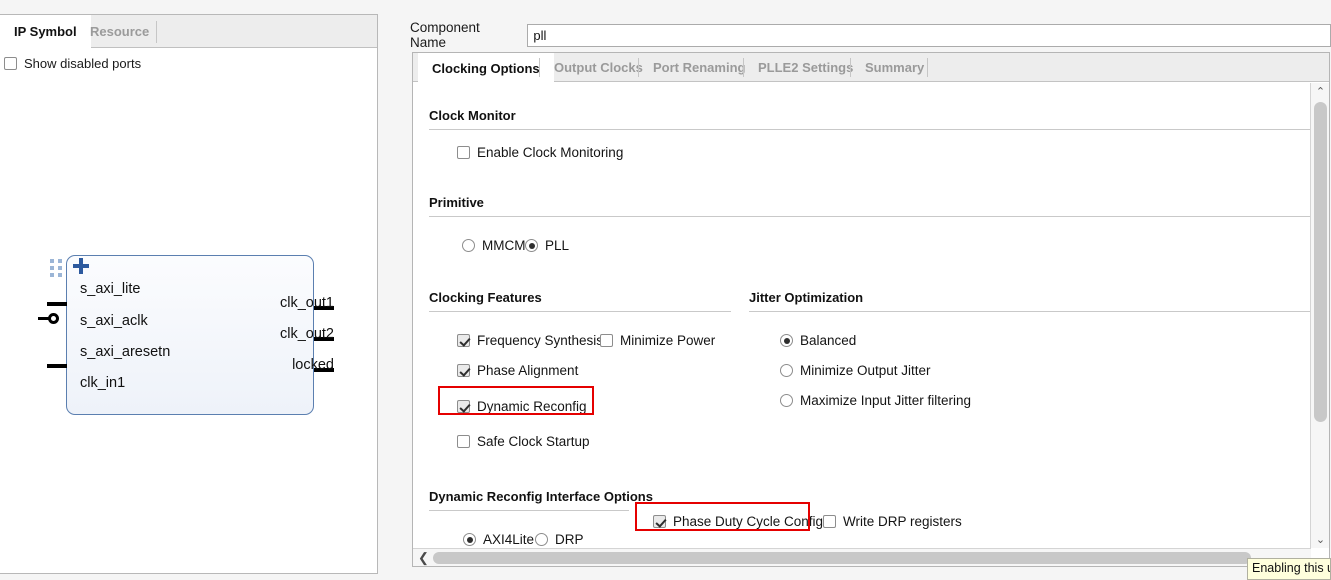 This screenshot has width=1331, height=580. Describe the element at coordinates (10, 63) in the screenshot. I see `show-disabled-ports-checkbox` at that location.